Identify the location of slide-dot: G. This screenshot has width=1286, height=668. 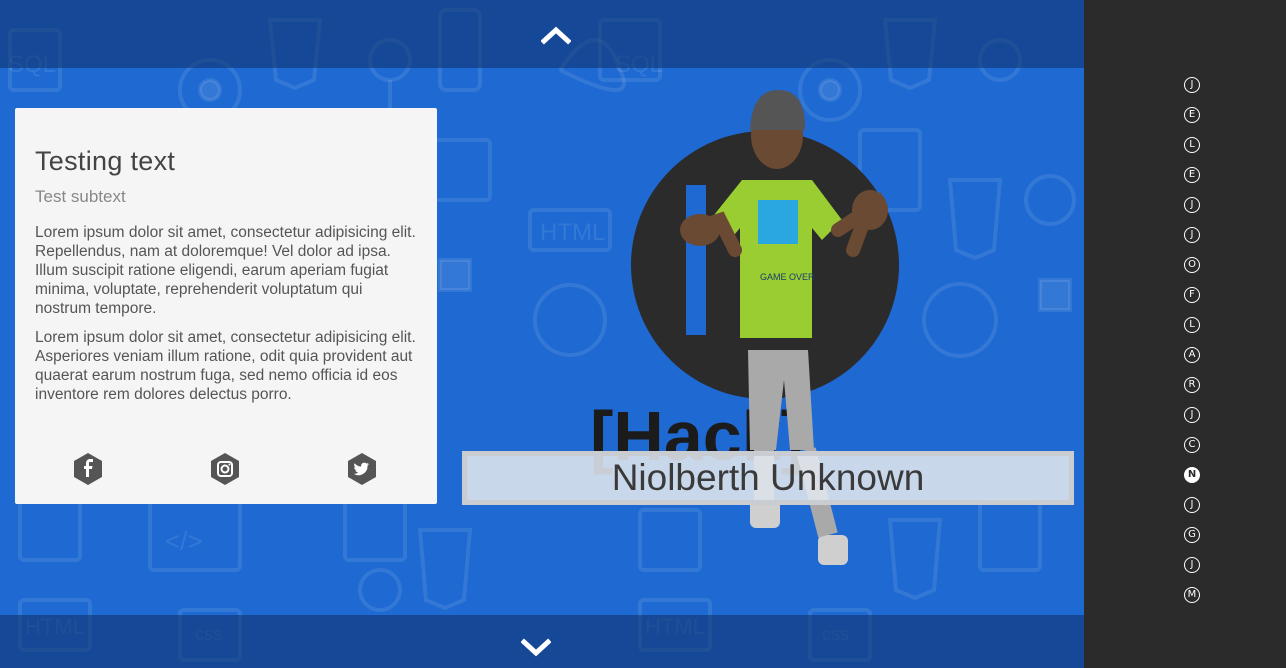
(1192, 535).